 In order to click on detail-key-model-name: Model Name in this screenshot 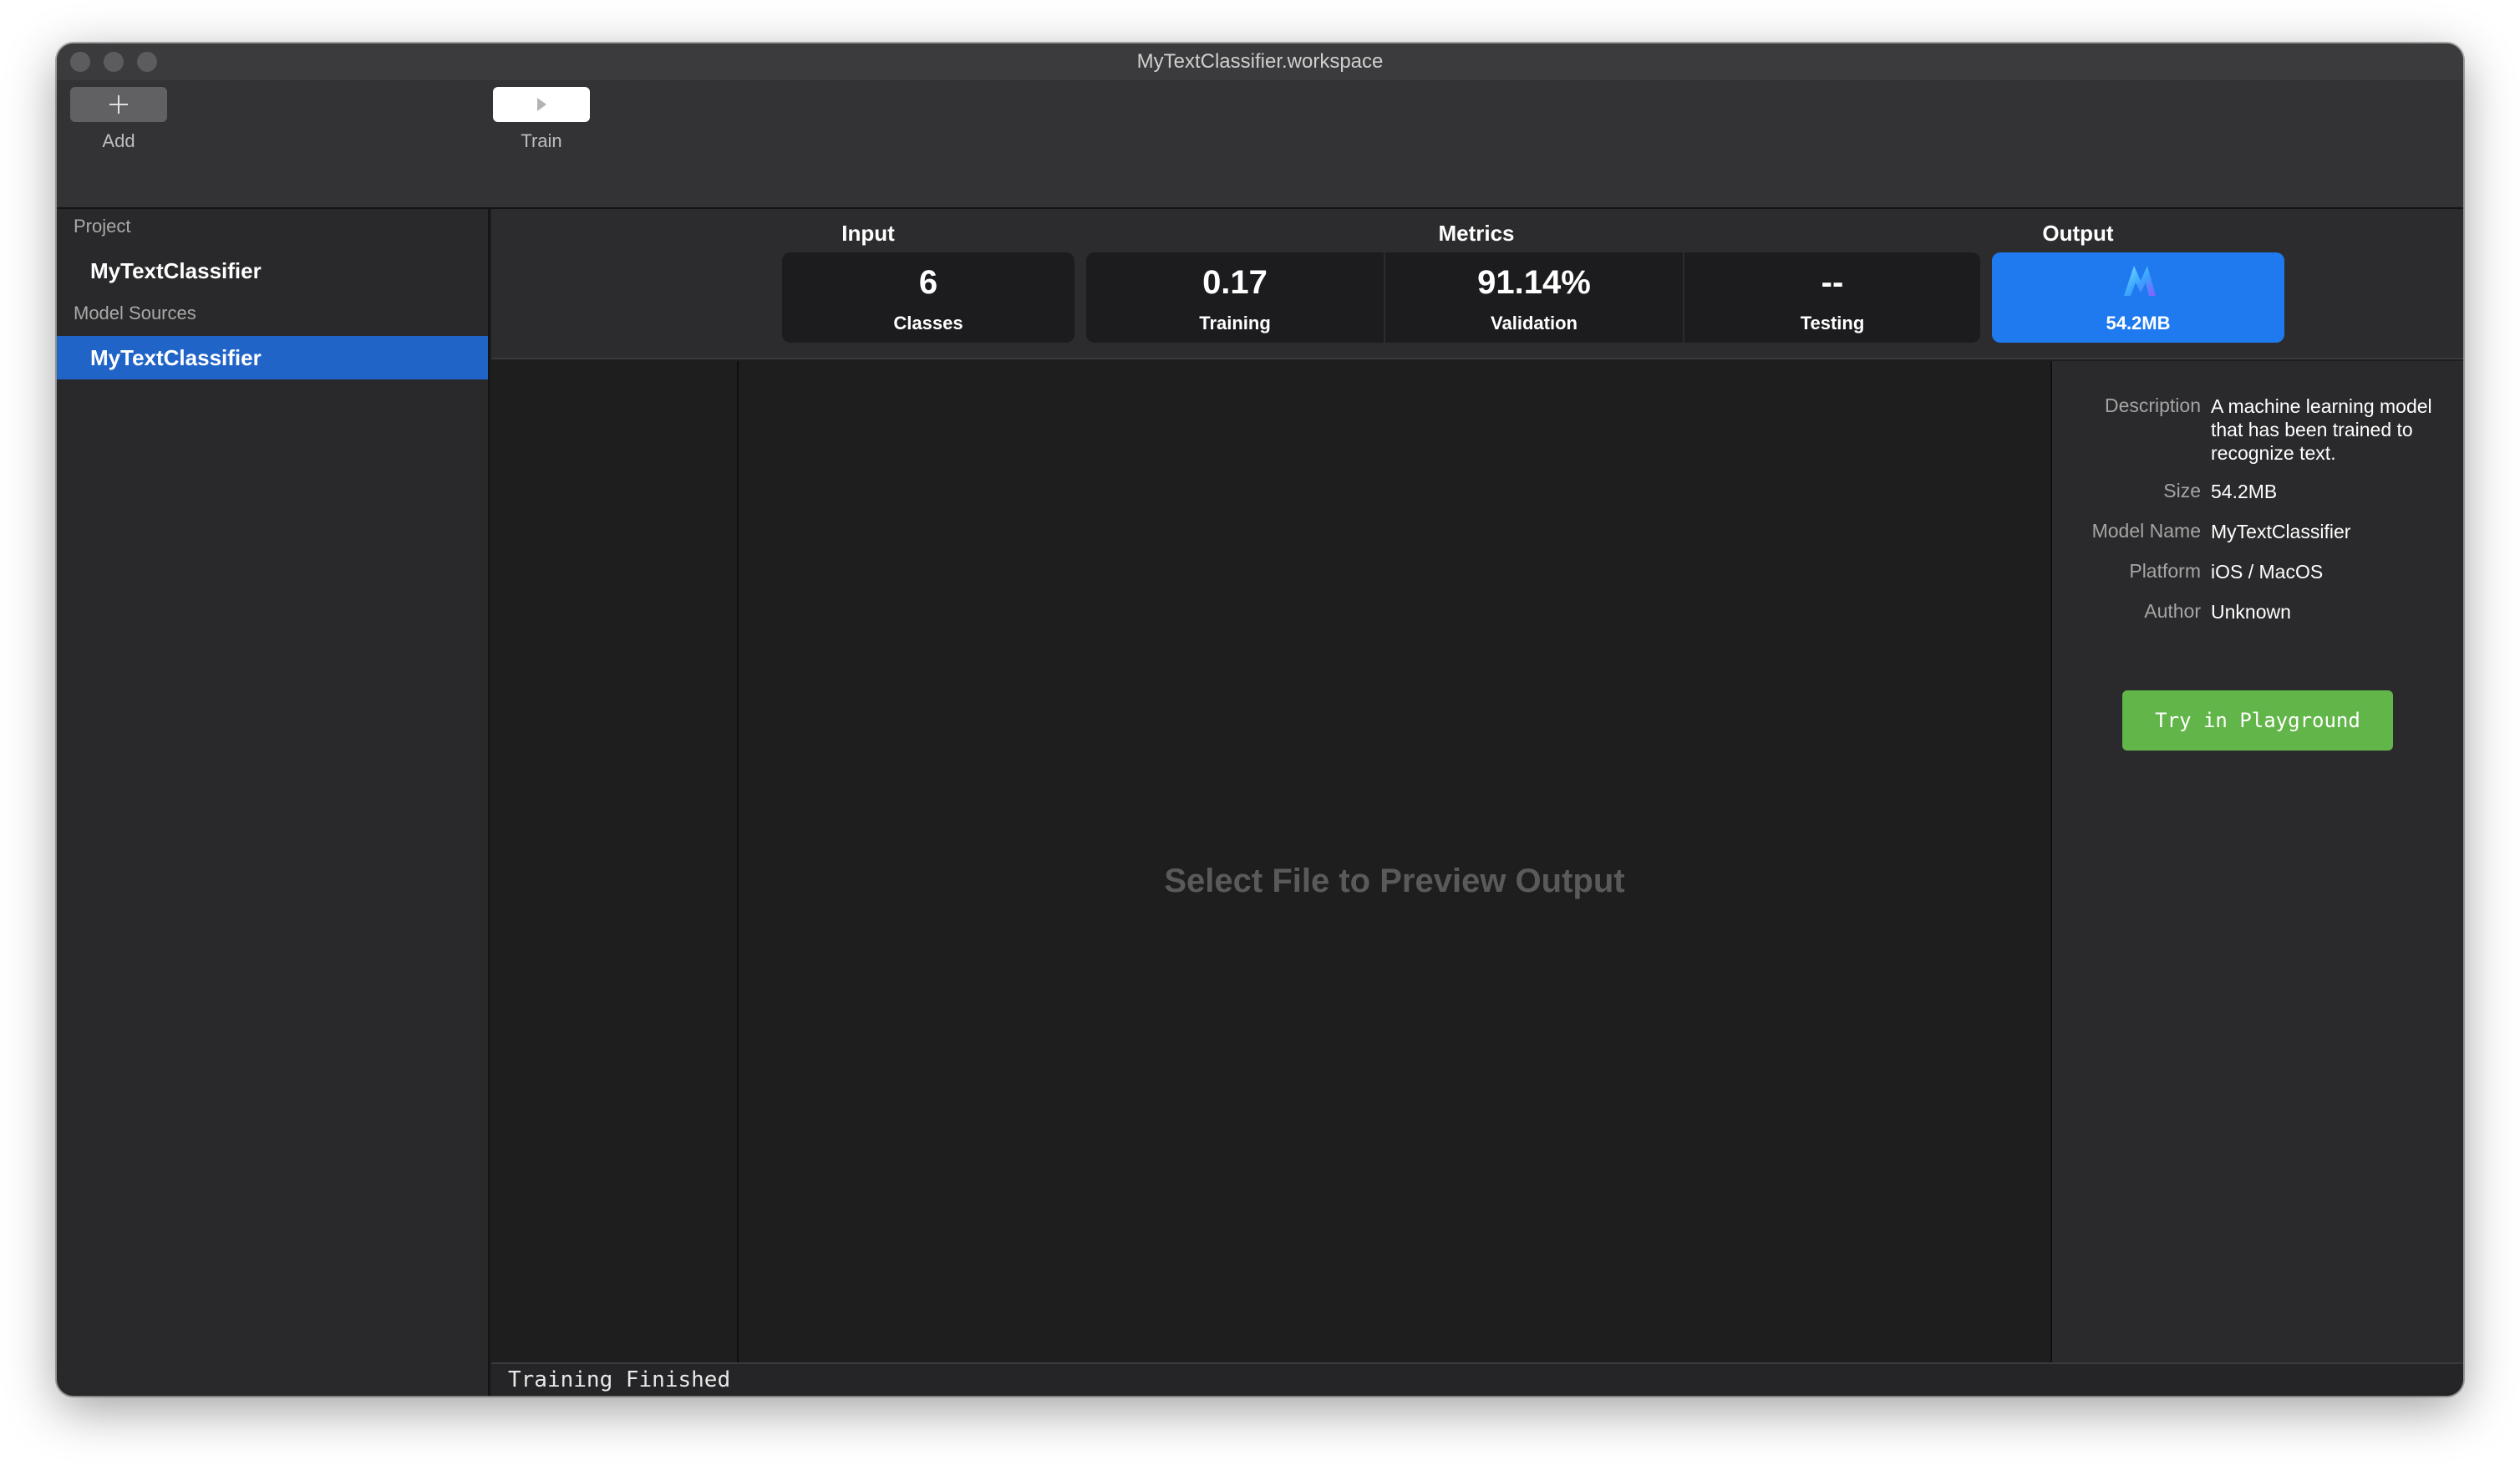, I will do `click(2146, 531)`.